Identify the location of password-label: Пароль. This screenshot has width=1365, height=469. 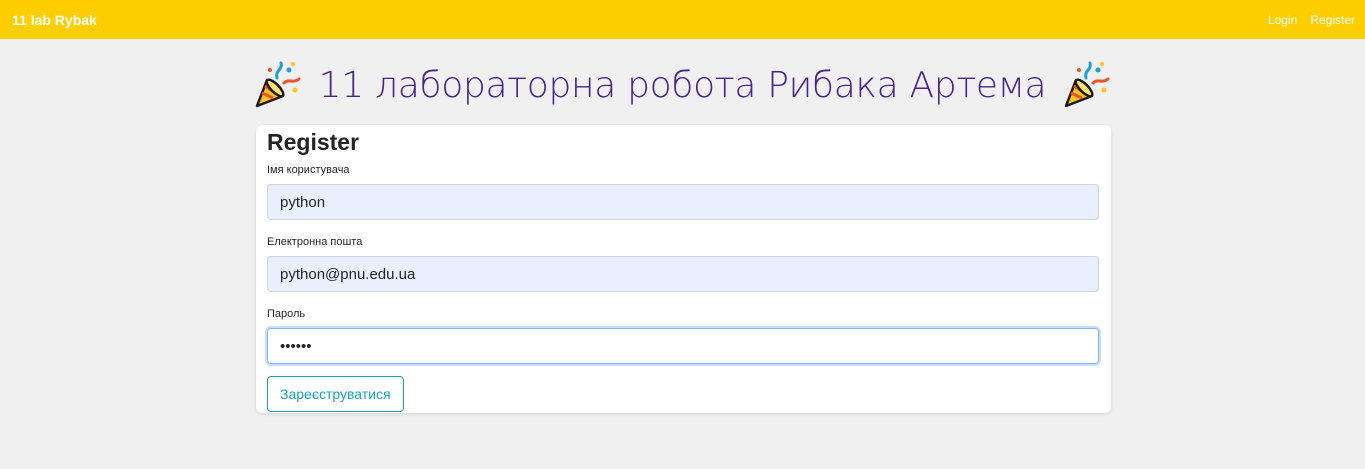
(286, 314).